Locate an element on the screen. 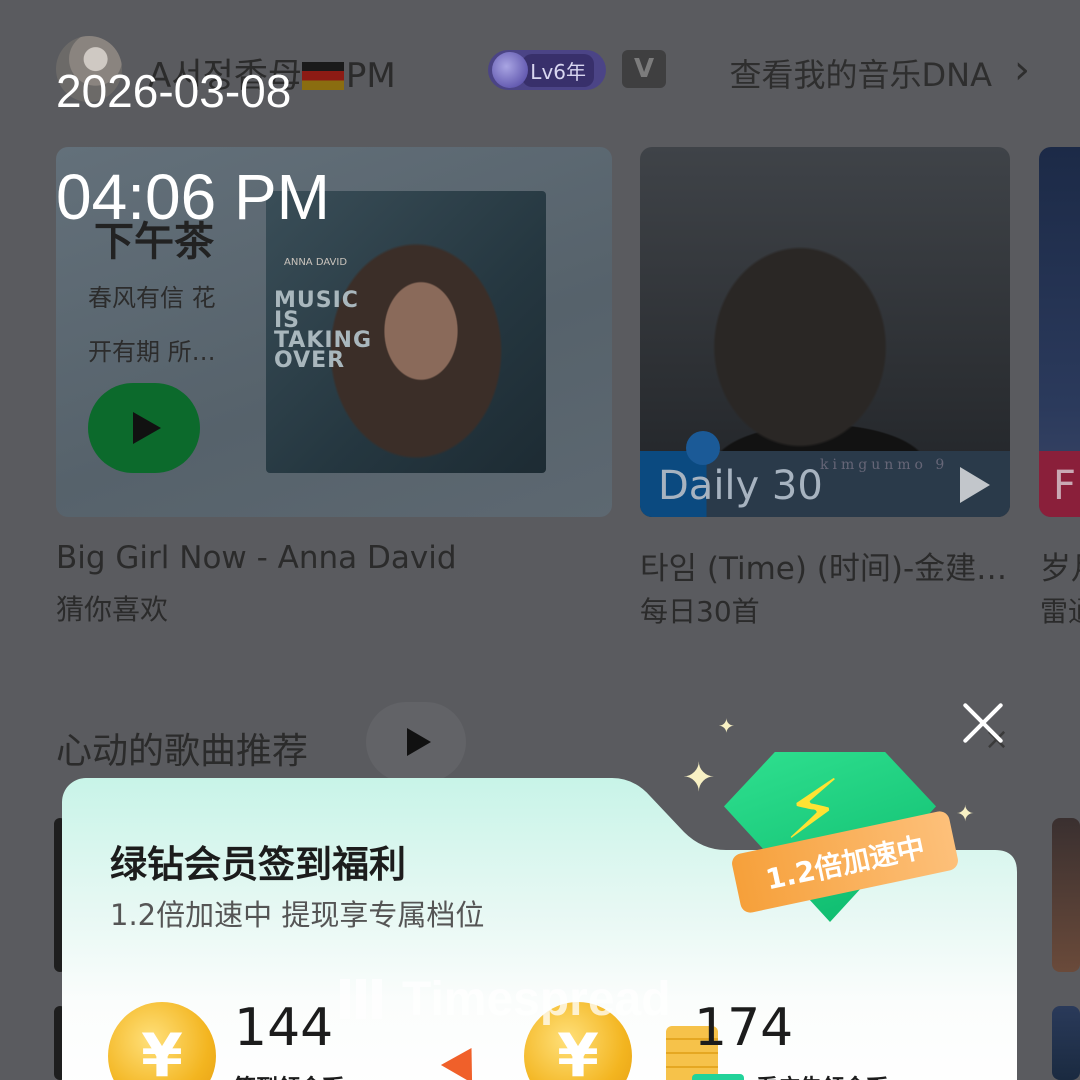 The width and height of the screenshot is (1080, 1080). coin-icon: ¥ is located at coordinates (162, 1041).